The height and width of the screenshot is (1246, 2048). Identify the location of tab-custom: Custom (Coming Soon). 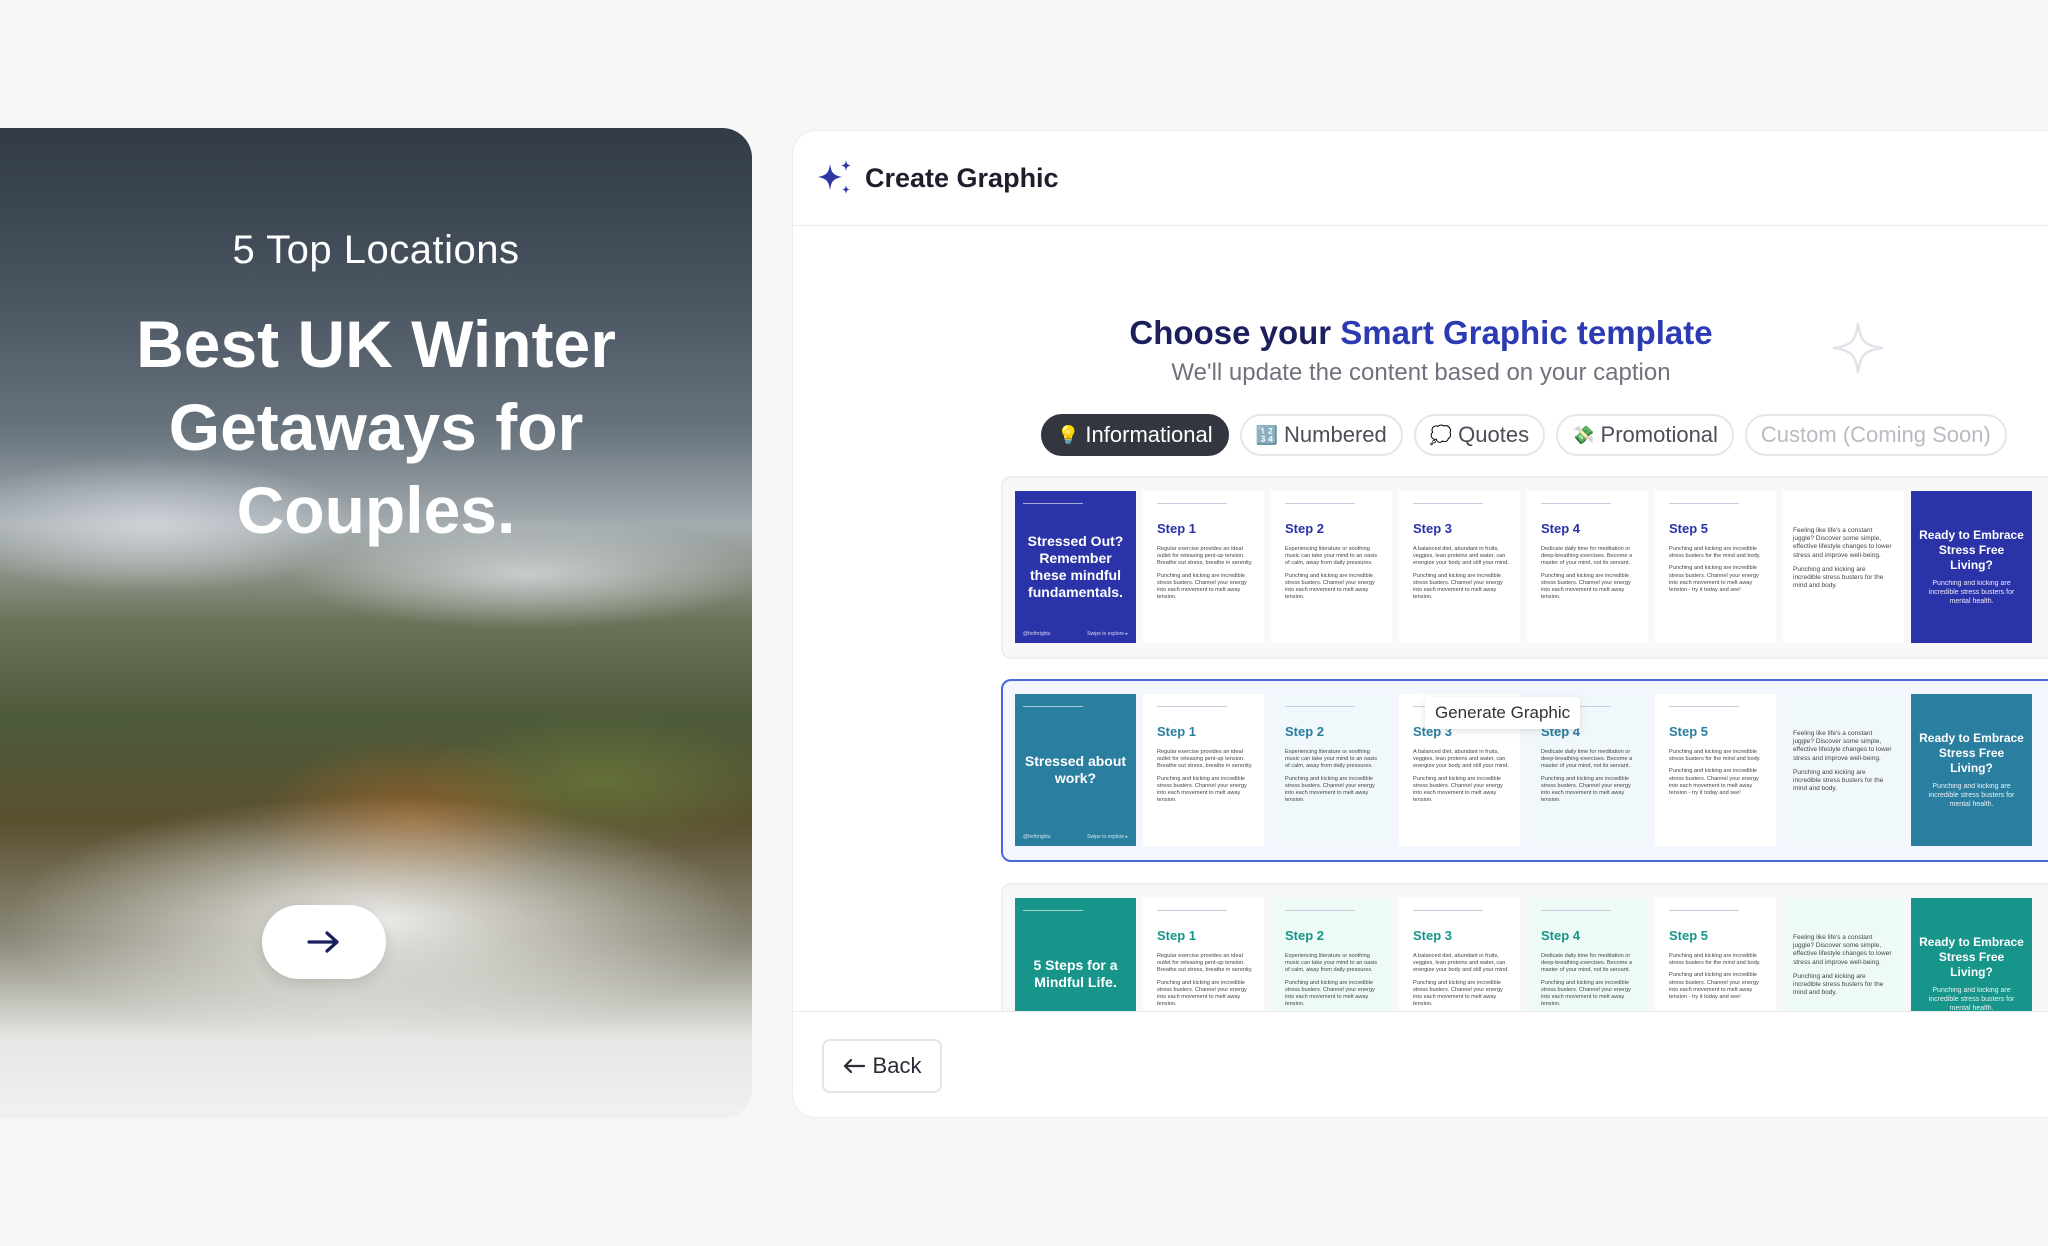
(1875, 435).